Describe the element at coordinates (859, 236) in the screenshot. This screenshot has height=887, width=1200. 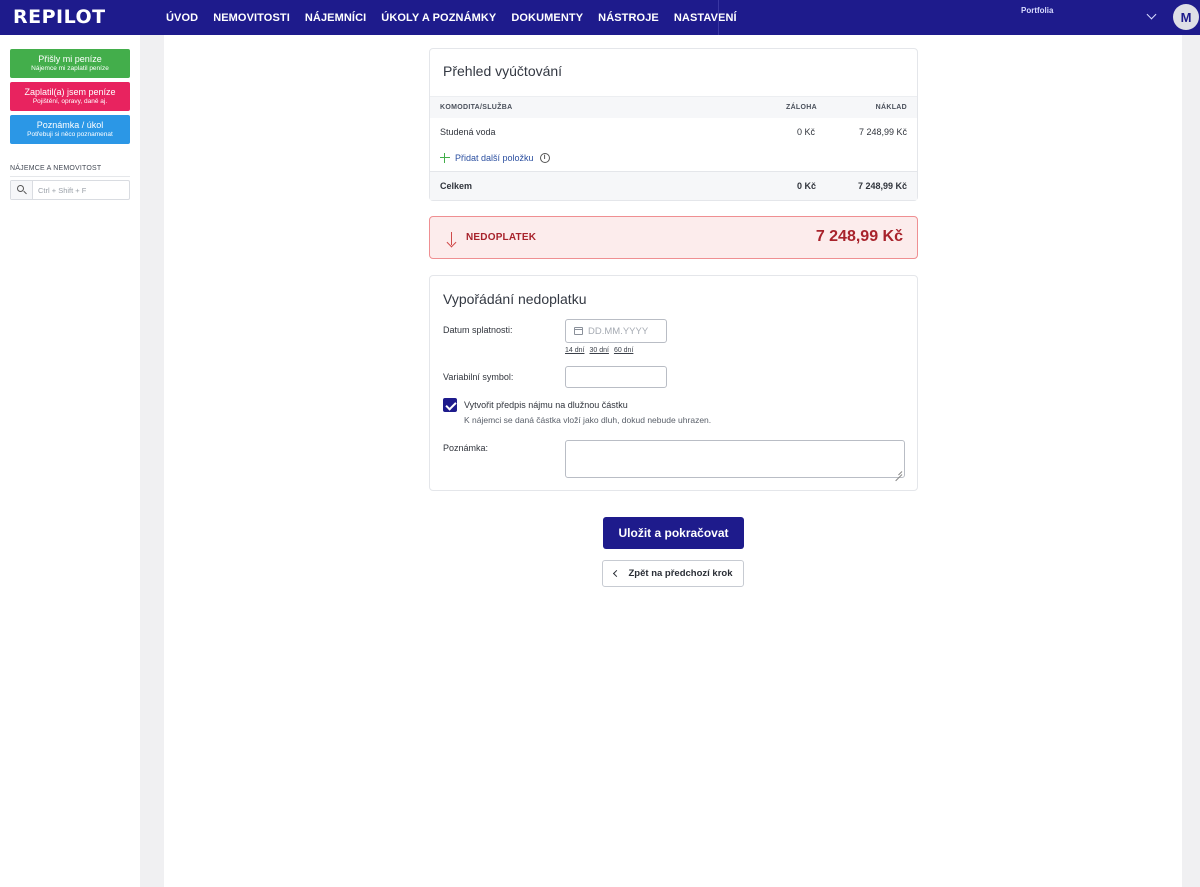
I see `underpayment-amount: 7 248,99 Kč` at that location.